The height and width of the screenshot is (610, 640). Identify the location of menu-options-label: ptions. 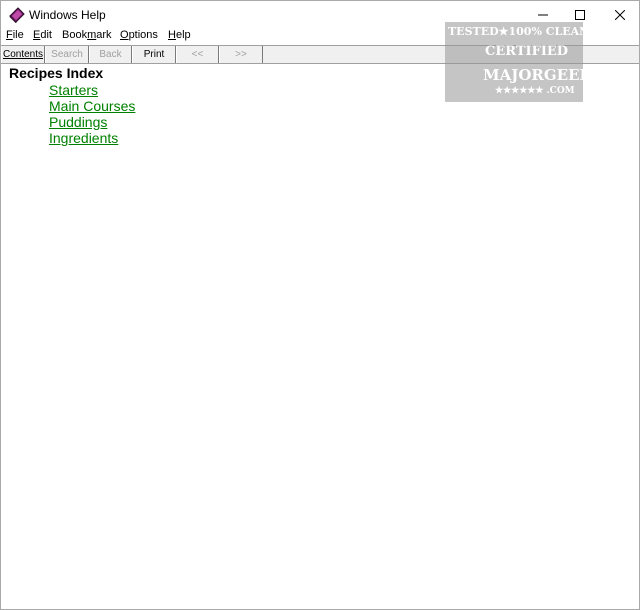
(143, 35).